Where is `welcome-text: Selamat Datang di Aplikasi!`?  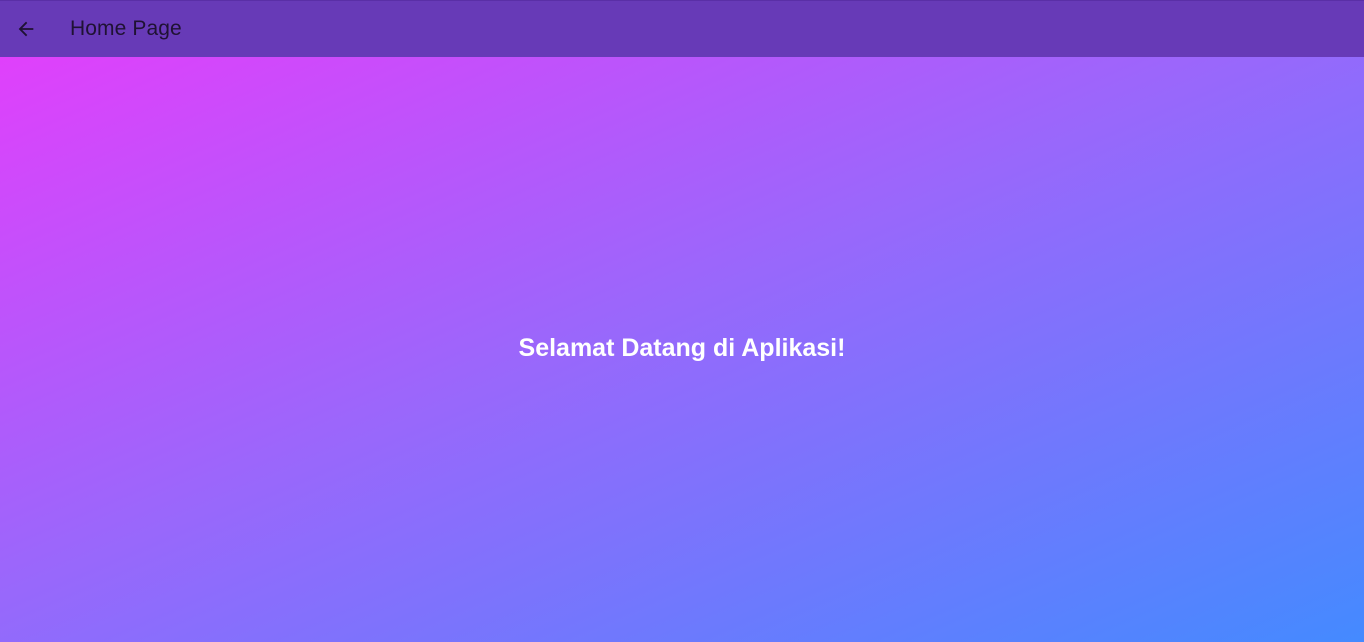 welcome-text: Selamat Datang di Aplikasi! is located at coordinates (682, 348).